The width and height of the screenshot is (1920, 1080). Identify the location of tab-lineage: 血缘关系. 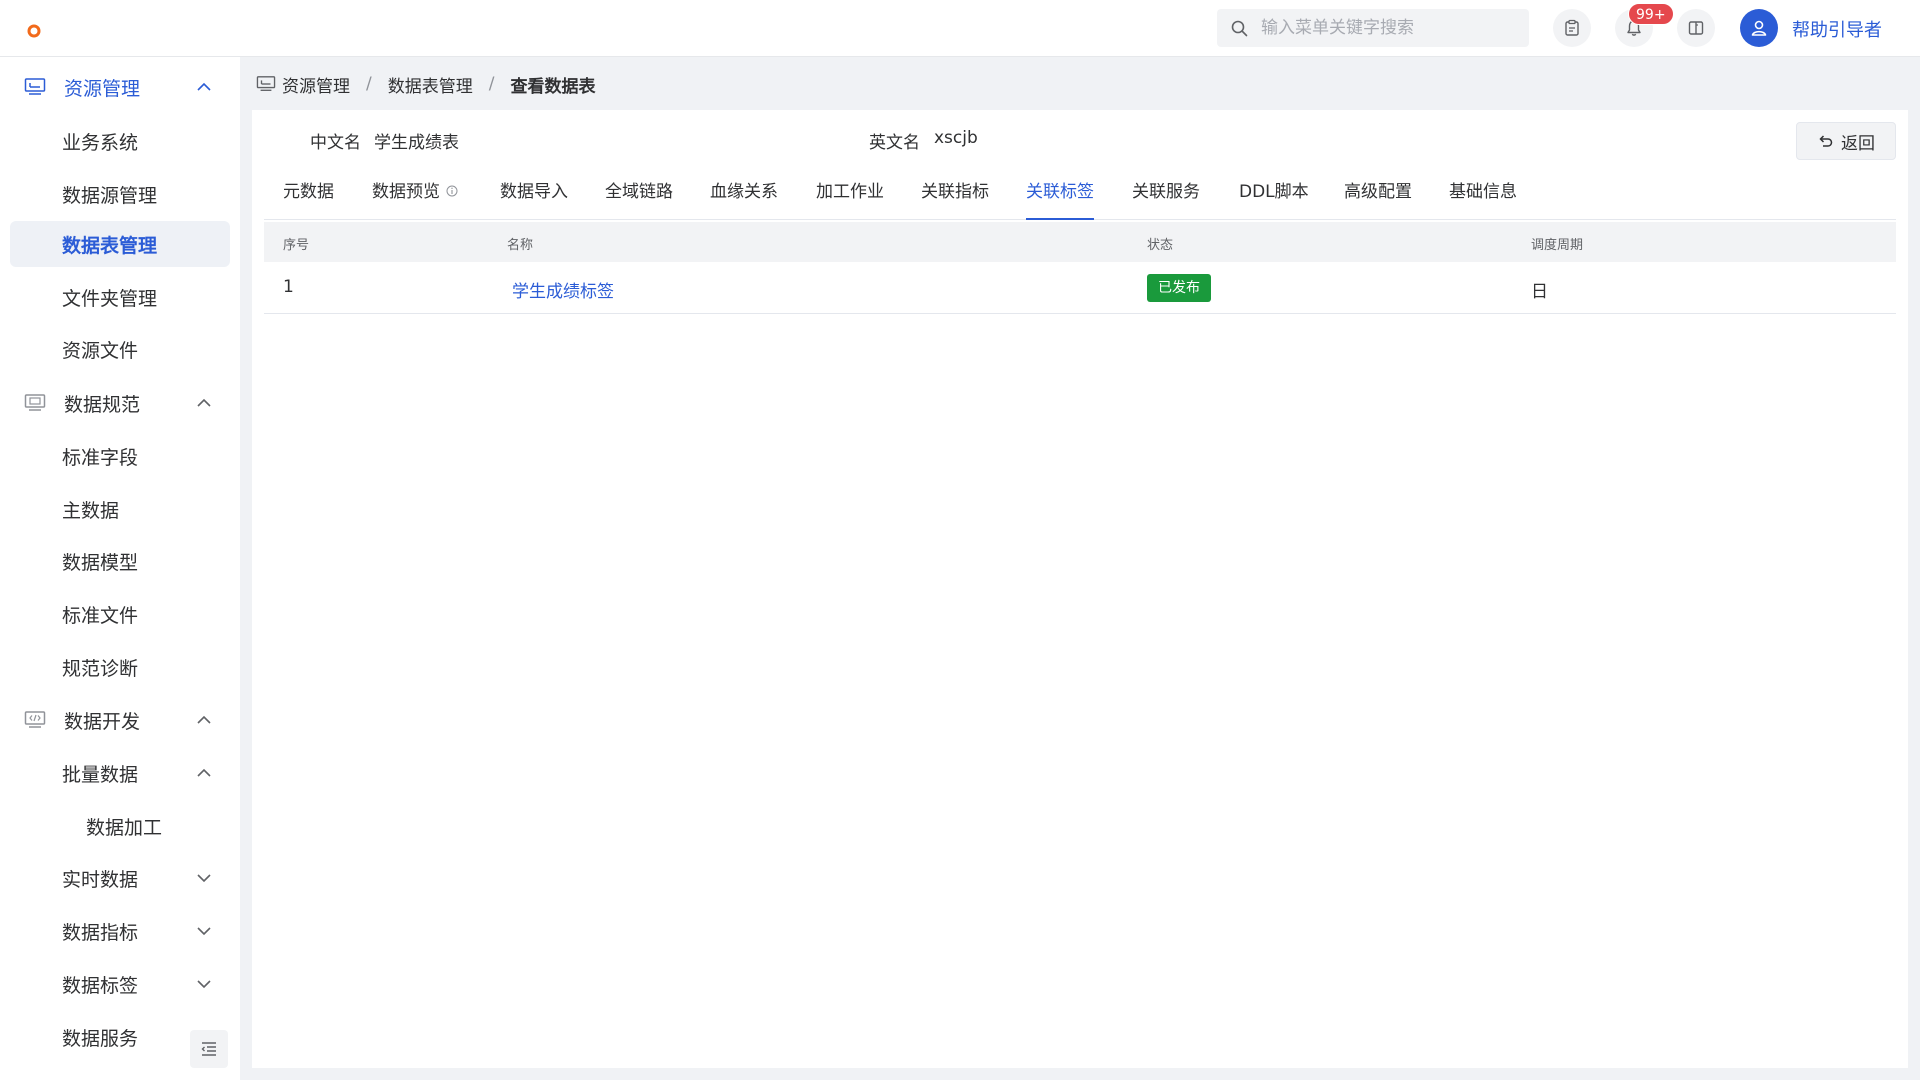
(744, 196).